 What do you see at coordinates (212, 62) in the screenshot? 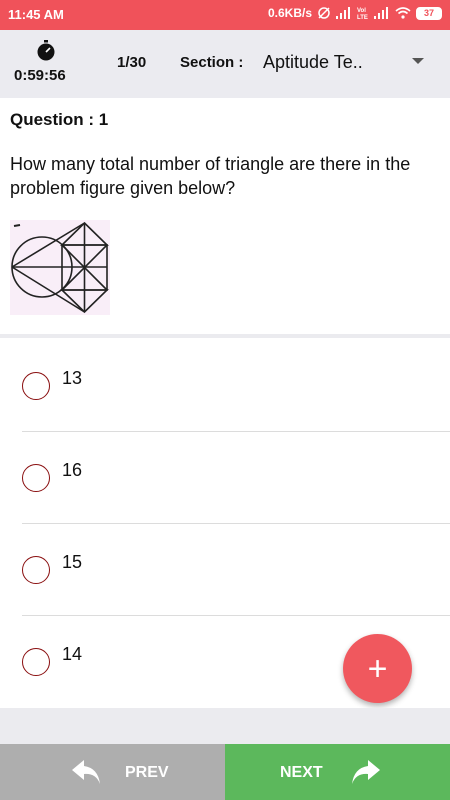
I see `section-label: Section :` at bounding box center [212, 62].